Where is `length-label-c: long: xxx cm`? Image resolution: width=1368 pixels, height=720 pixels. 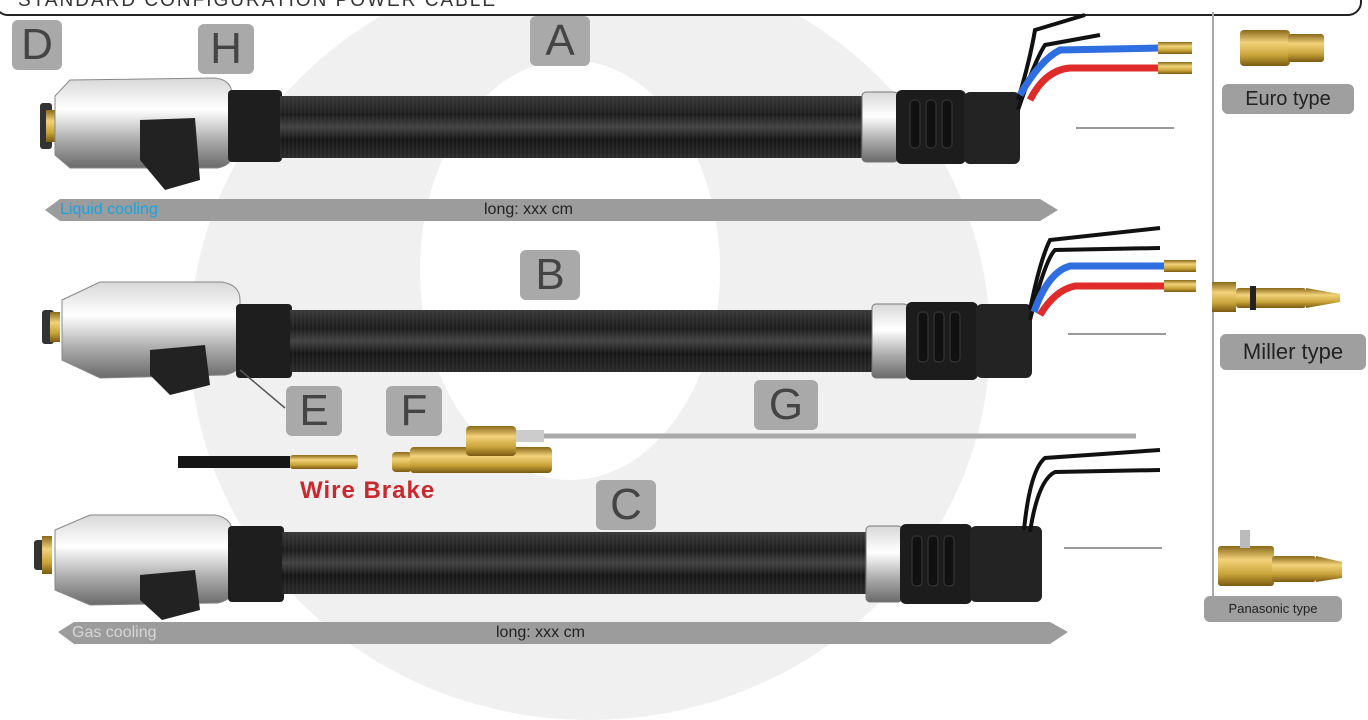
length-label-c: long: xxx cm is located at coordinates (540, 632).